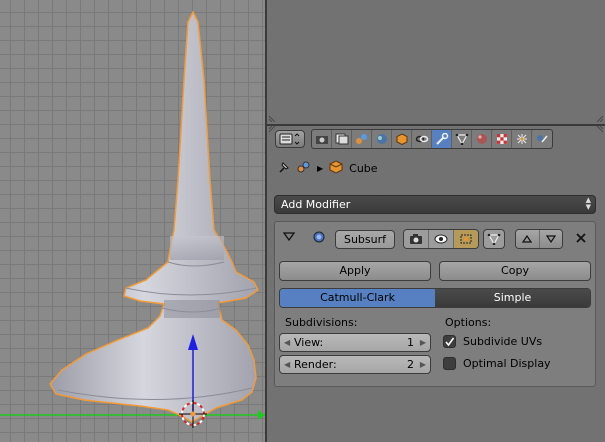 This screenshot has width=605, height=442. Describe the element at coordinates (515, 271) in the screenshot. I see `copy-button: Copy` at that location.